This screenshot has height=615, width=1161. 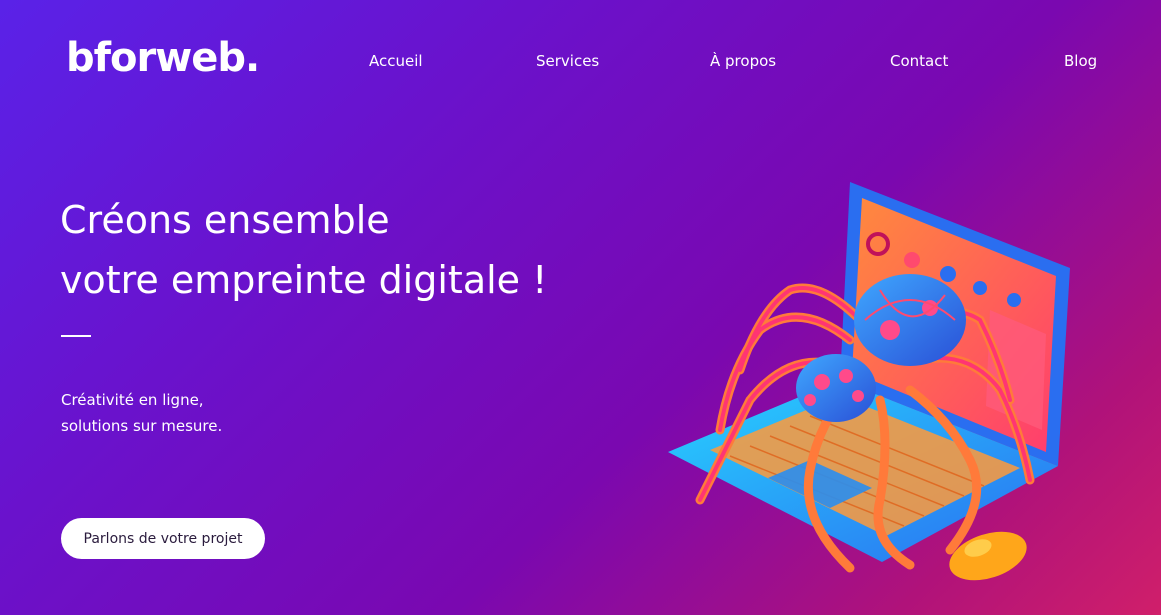 What do you see at coordinates (743, 61) in the screenshot?
I see `nav-item-a-propos: À propos` at bounding box center [743, 61].